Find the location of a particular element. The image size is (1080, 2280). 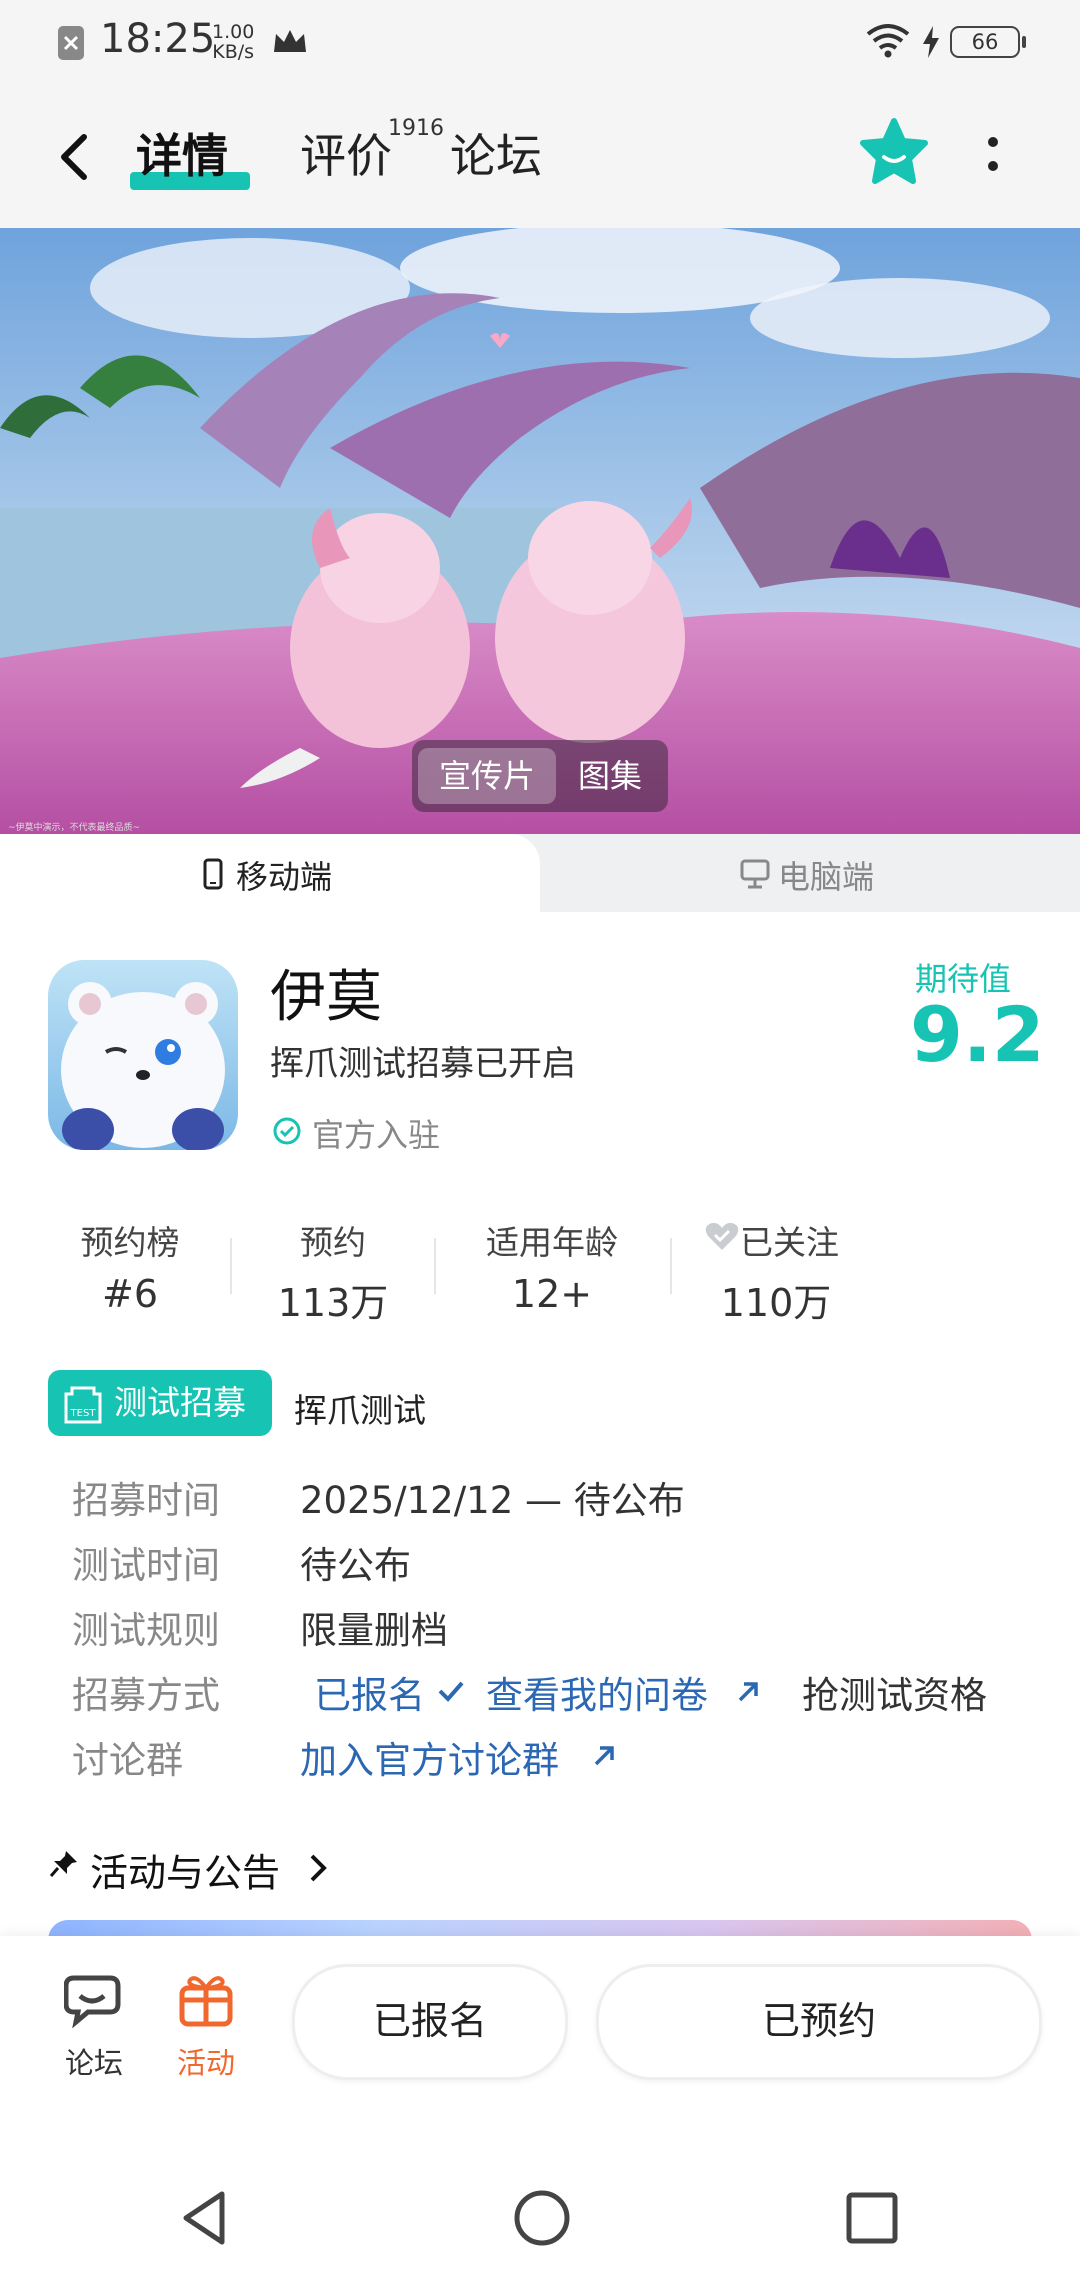

activity-section-title: 活动与公告 is located at coordinates (185, 1869).